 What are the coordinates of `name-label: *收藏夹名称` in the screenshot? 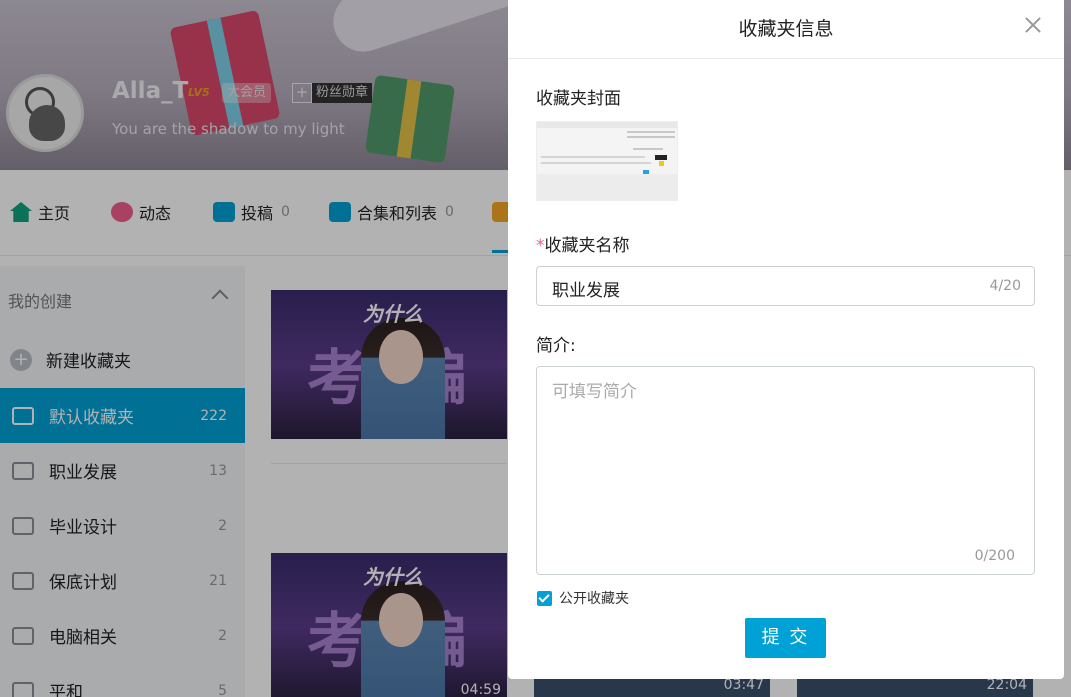 It's located at (583, 243).